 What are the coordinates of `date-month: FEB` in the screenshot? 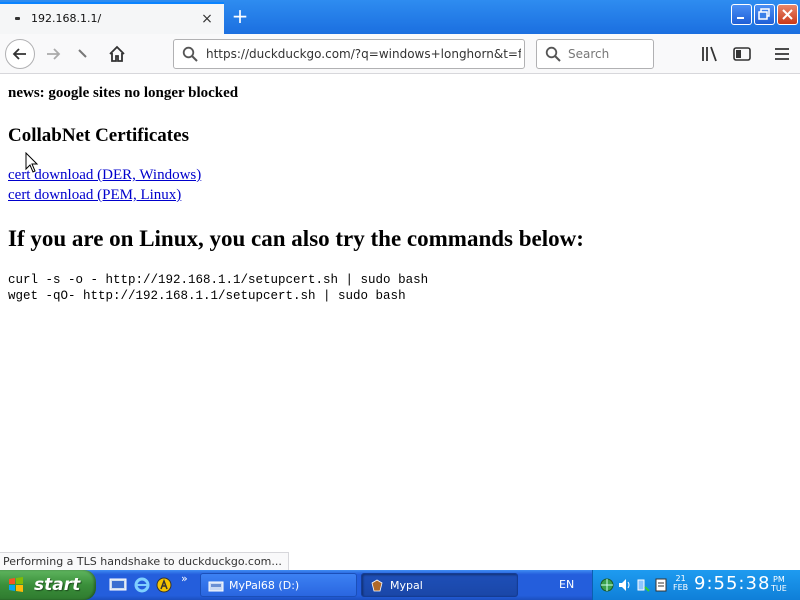 It's located at (681, 587).